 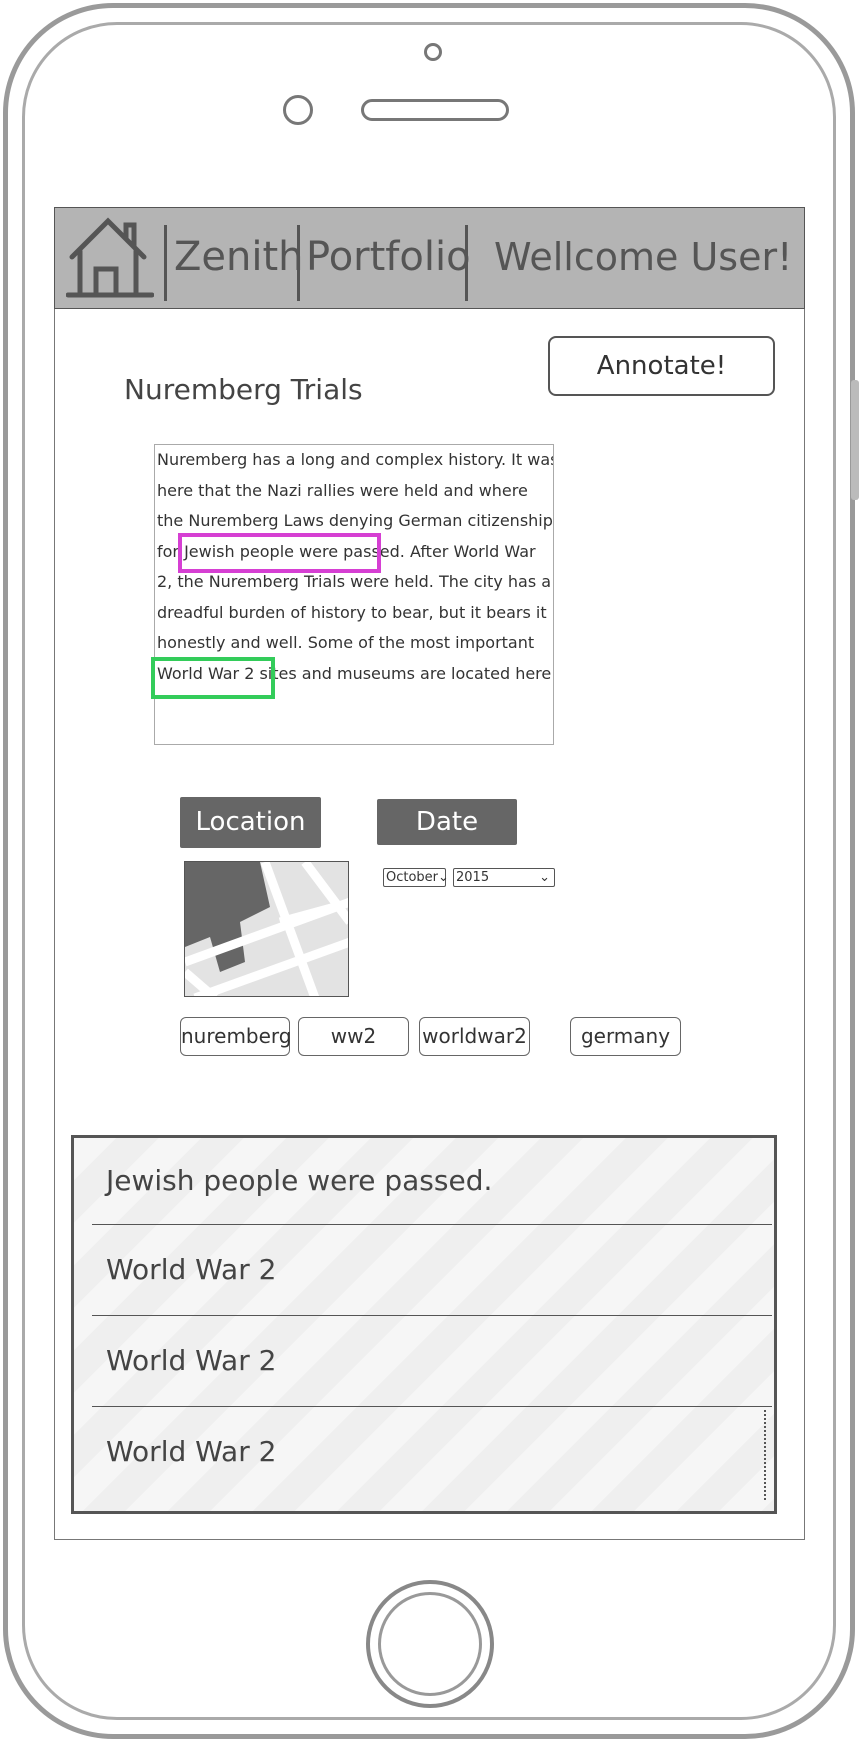 What do you see at coordinates (855, 440) in the screenshot?
I see `side-button` at bounding box center [855, 440].